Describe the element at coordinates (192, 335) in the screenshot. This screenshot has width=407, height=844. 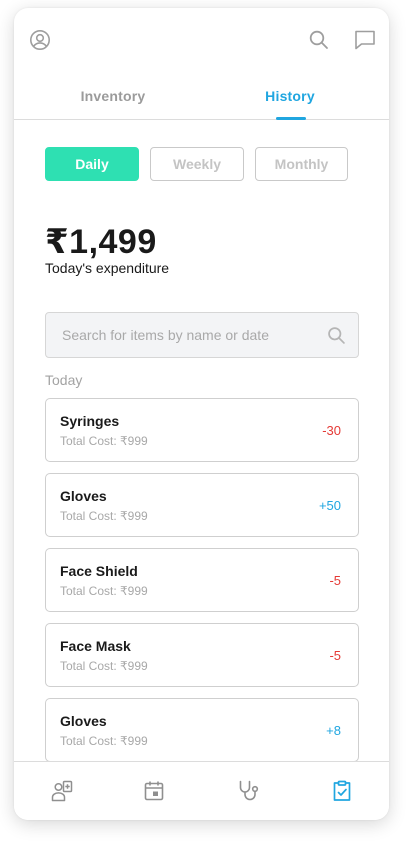
I see `search-input` at that location.